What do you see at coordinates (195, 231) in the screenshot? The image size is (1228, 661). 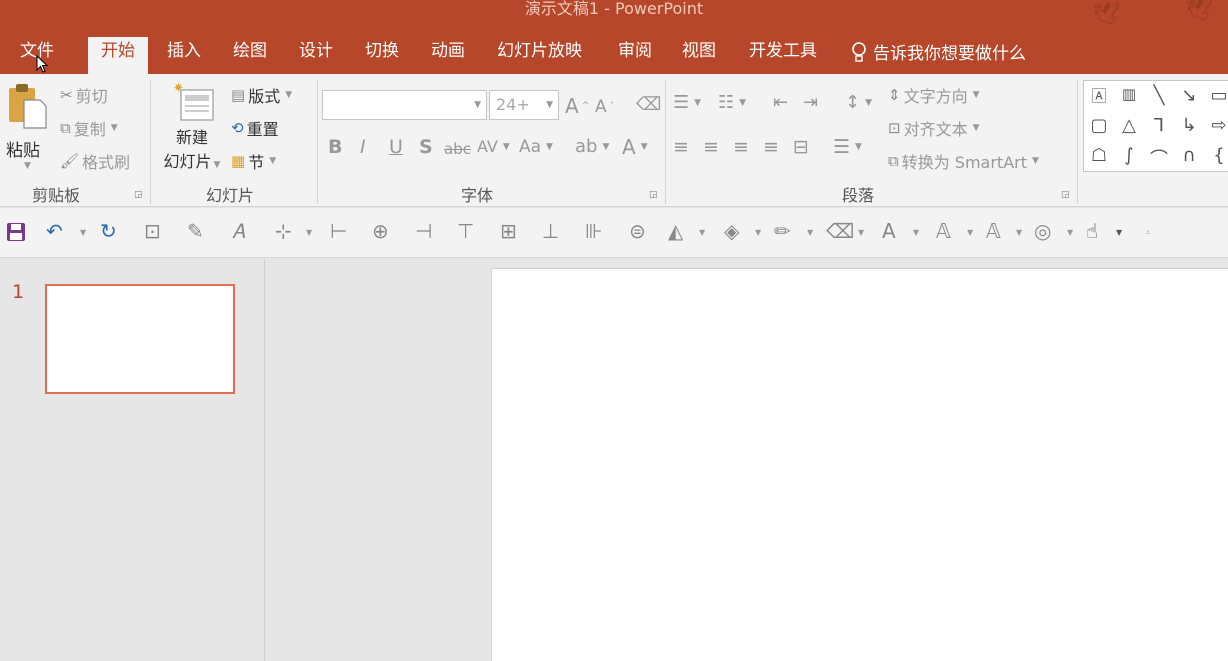 I see `format-painter-icon: ✎` at bounding box center [195, 231].